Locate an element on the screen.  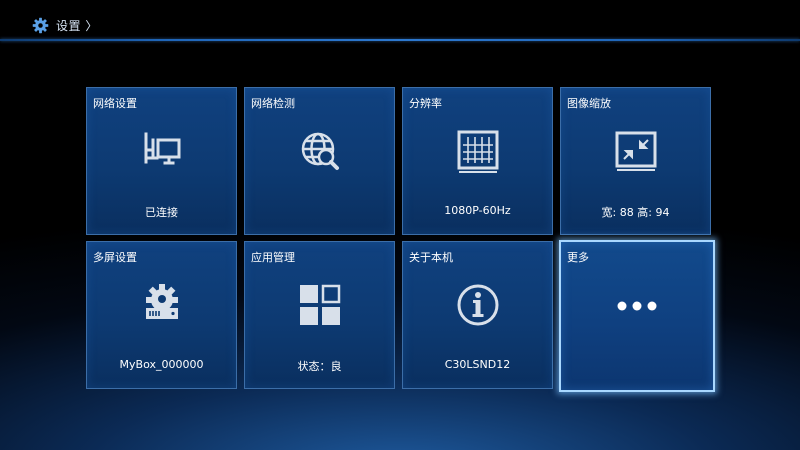
tile-status: 1080P-60Hz is located at coordinates (477, 210).